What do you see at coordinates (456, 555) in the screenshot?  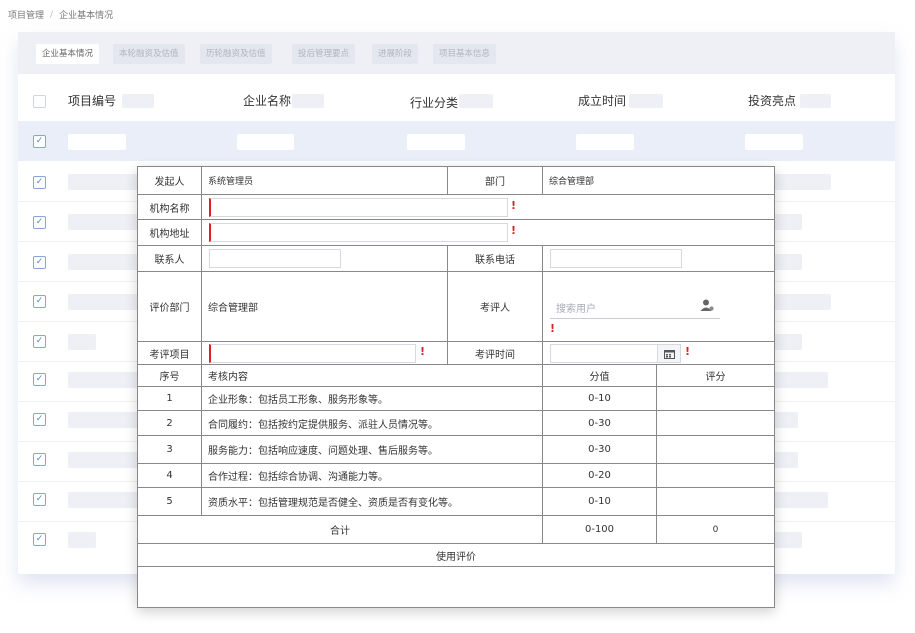 I see `usage-label: 使用评价` at bounding box center [456, 555].